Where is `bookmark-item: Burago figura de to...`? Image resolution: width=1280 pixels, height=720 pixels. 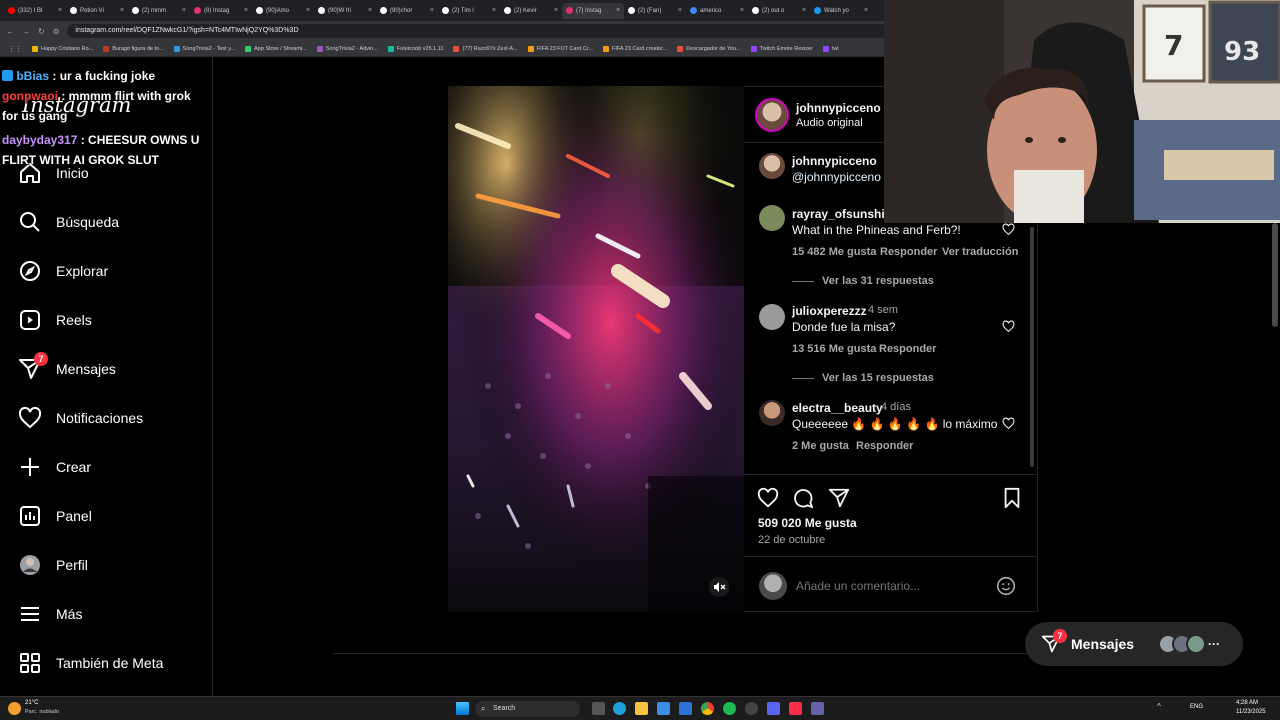 bookmark-item: Burago figura de to... is located at coordinates (133, 48).